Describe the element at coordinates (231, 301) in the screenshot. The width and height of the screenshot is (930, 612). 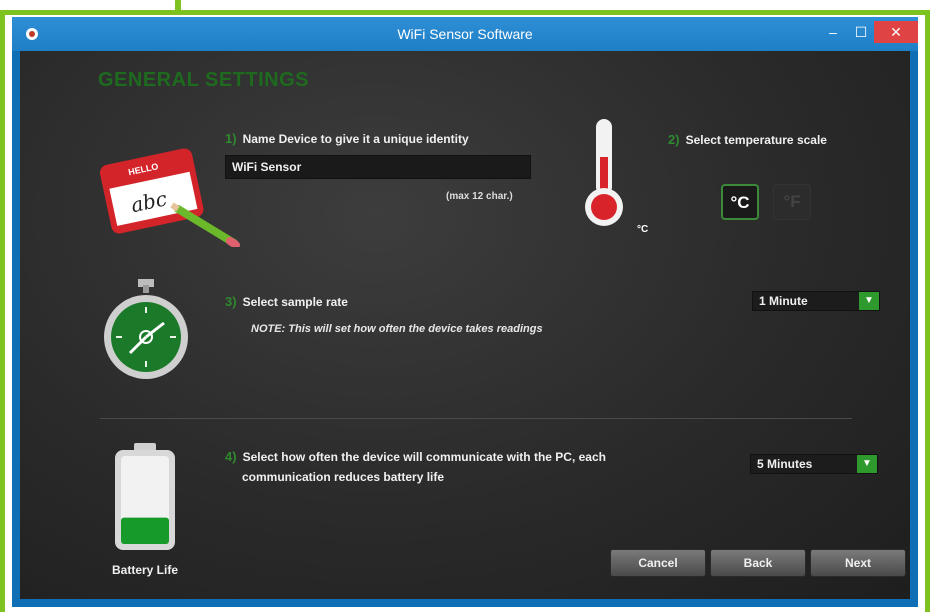
I see `step3-number: 3)` at that location.